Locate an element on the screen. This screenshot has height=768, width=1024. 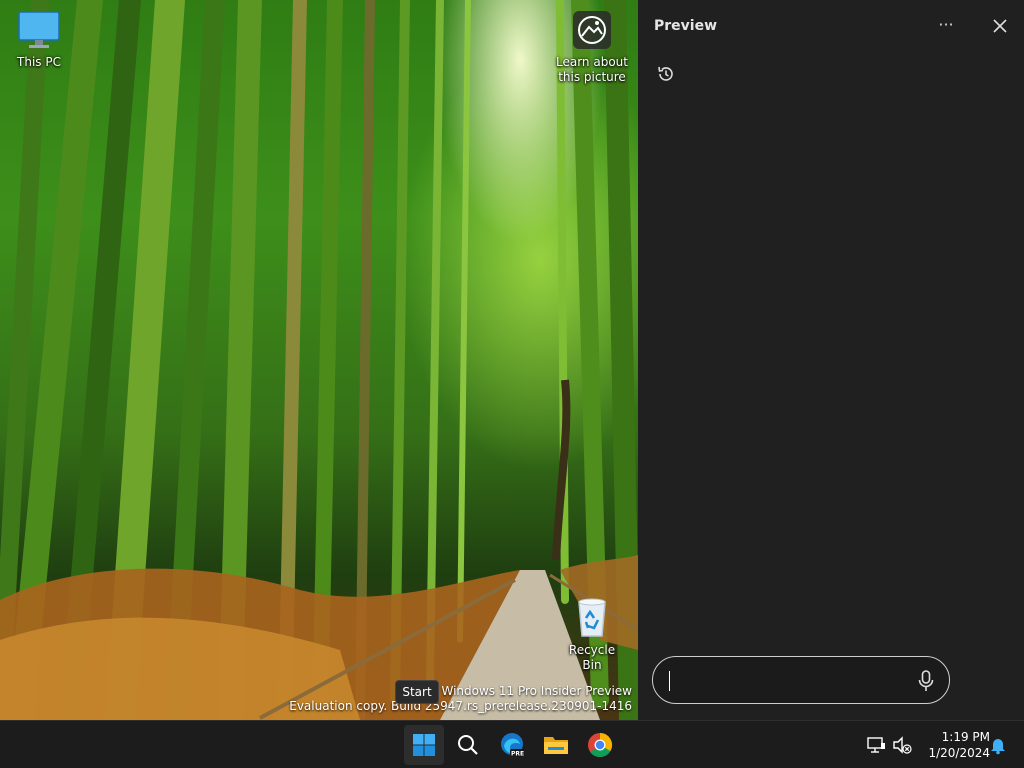
notification-bell-icon is located at coordinates (998, 745).